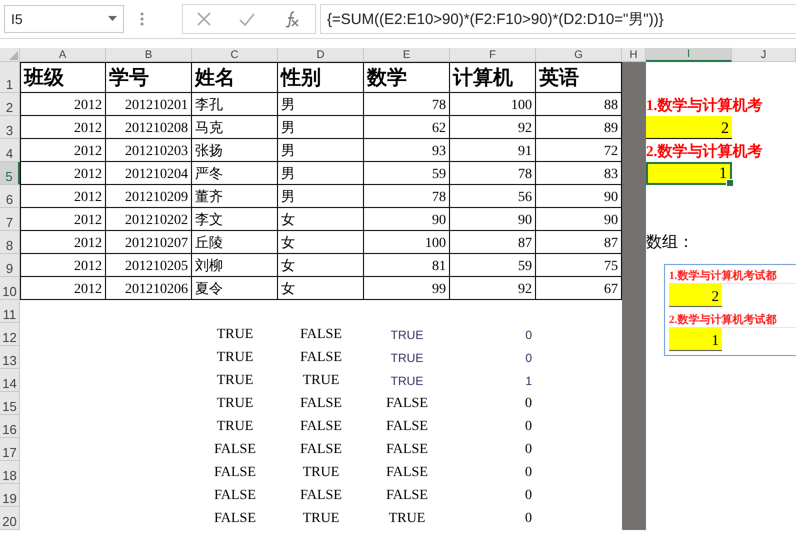 This screenshot has height=545, width=796. Describe the element at coordinates (321, 55) in the screenshot. I see `column-header: D` at that location.